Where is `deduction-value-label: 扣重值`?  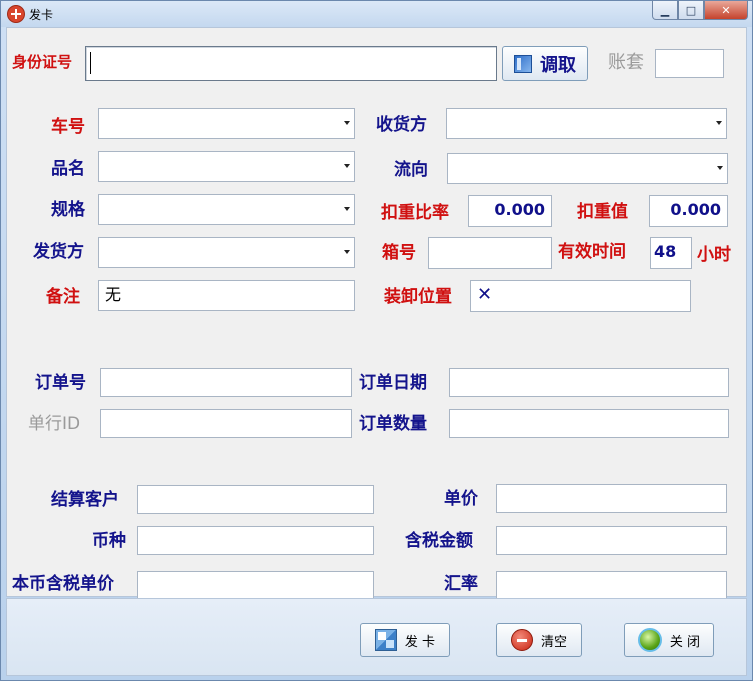 deduction-value-label: 扣重值 is located at coordinates (602, 212).